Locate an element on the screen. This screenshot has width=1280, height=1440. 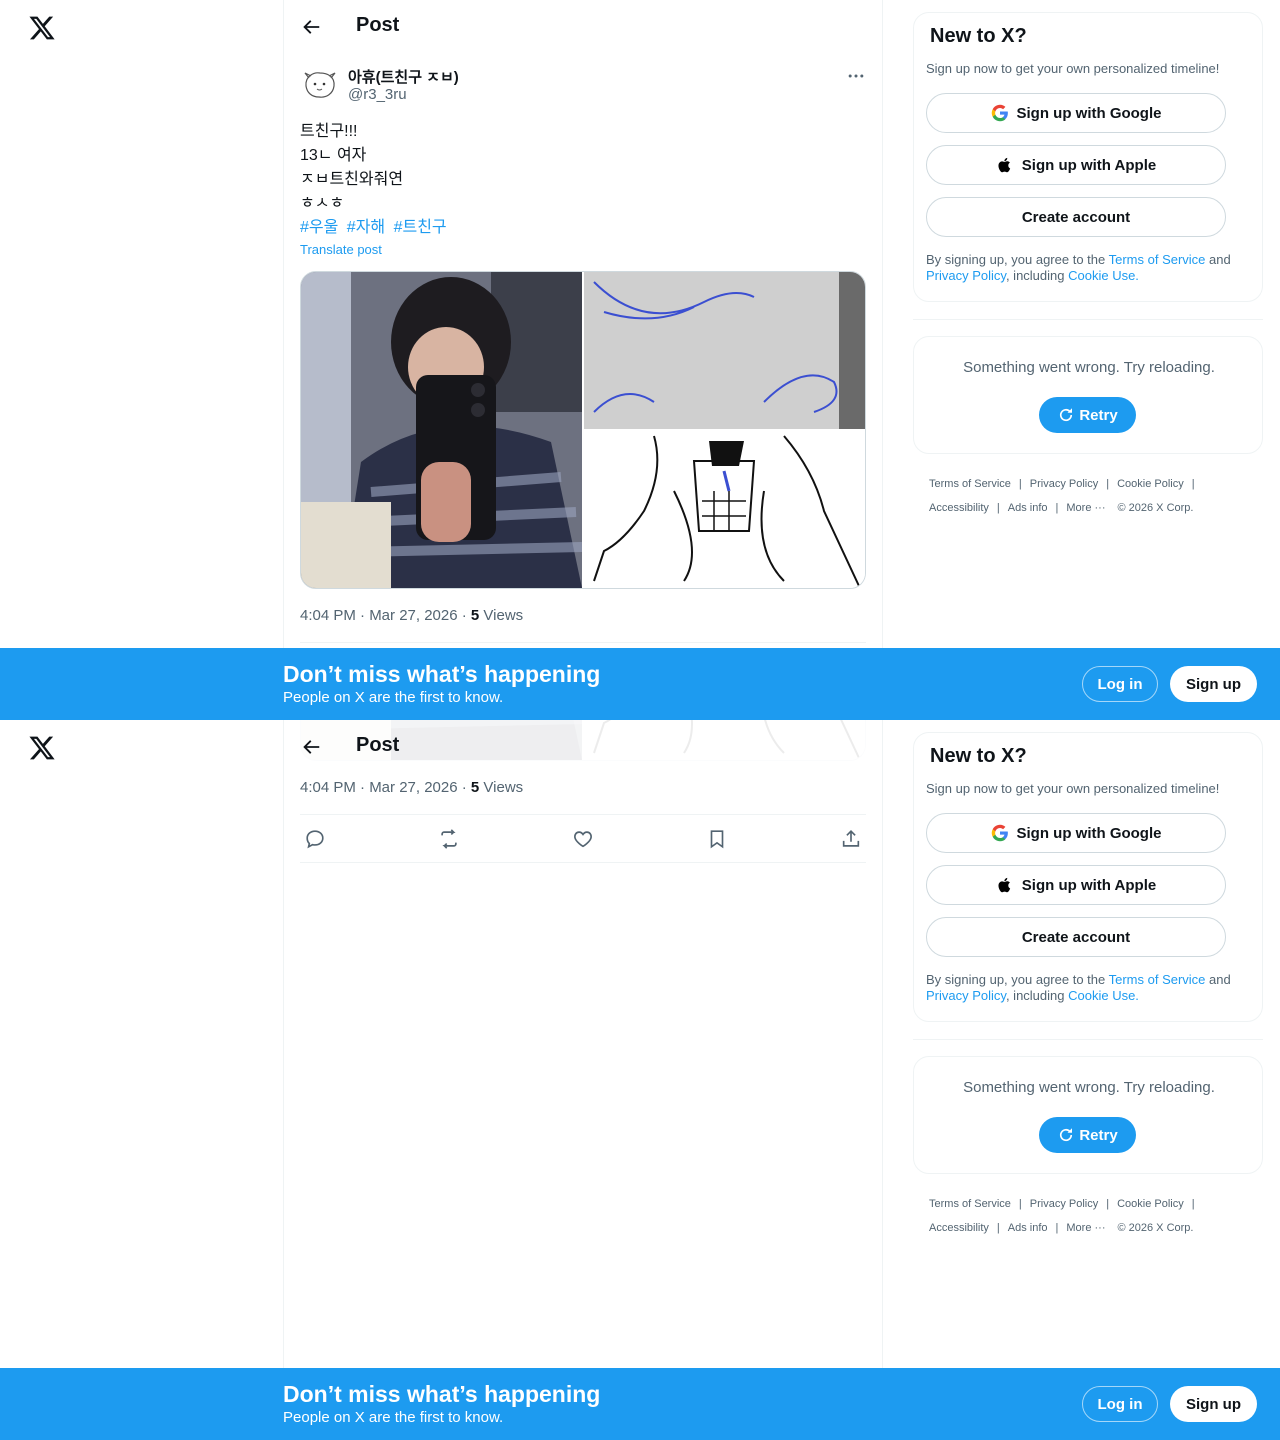
reply-icon is located at coordinates (315, 839).